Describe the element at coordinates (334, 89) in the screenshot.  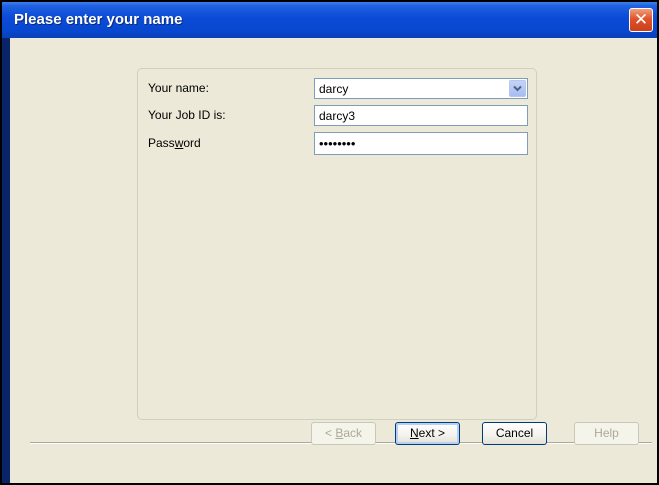
I see `your-name-value: darcy` at that location.